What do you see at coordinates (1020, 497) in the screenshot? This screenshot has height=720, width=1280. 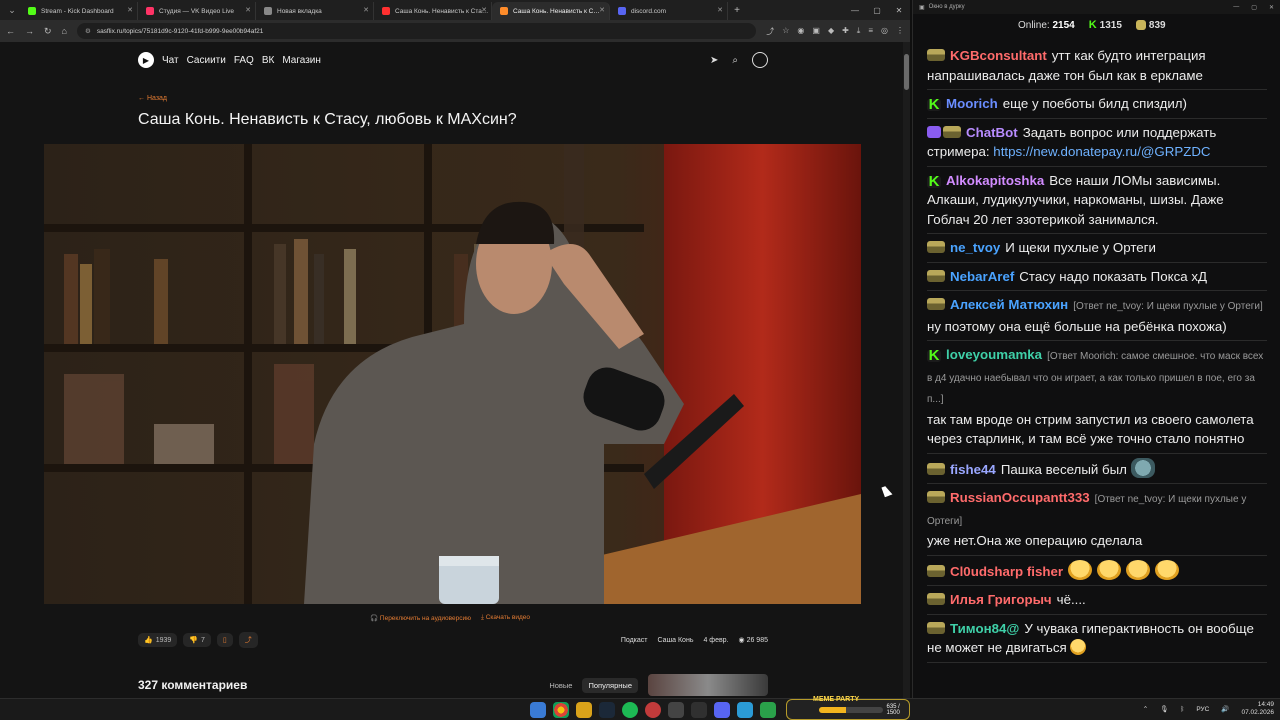 I see `chat-username: RussianOccupantt333` at bounding box center [1020, 497].